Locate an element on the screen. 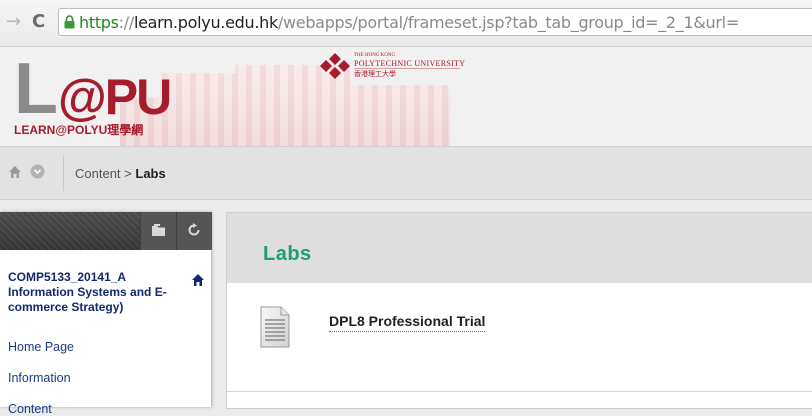 The width and height of the screenshot is (812, 416). folder-view-button is located at coordinates (158, 231).